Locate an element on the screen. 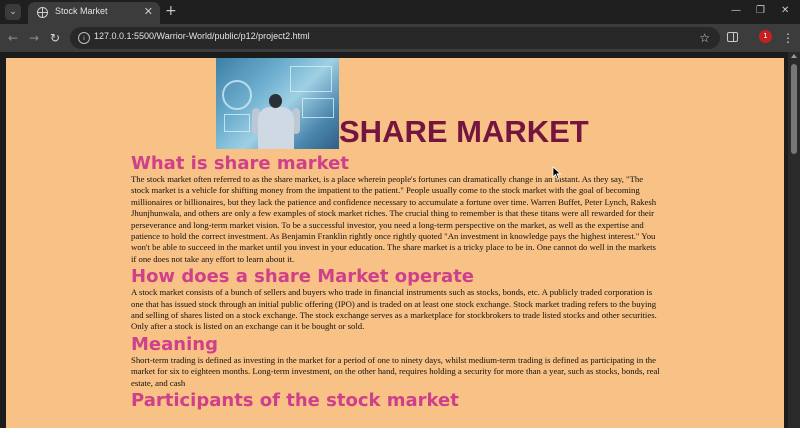 This screenshot has height=428, width=800. section-heading: Participants of the stock market is located at coordinates (295, 401).